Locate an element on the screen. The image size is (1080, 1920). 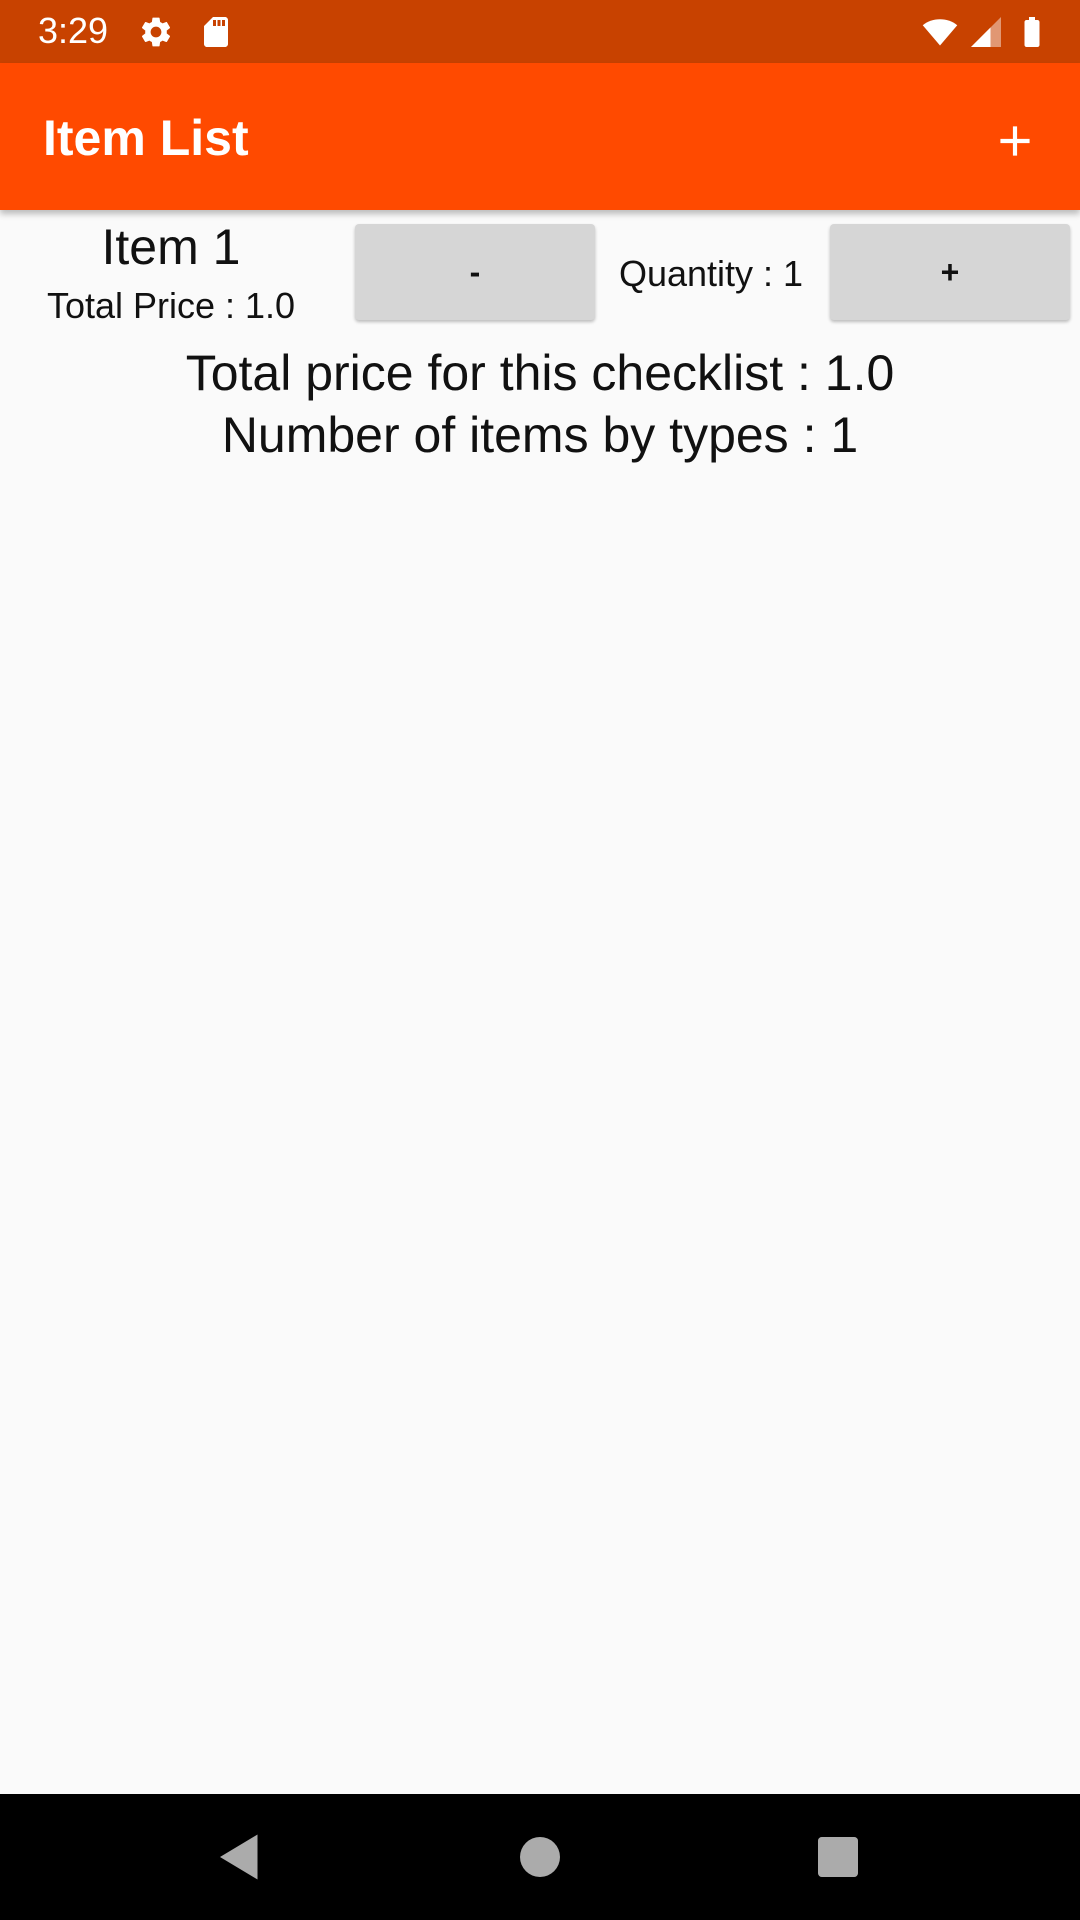
add-icon is located at coordinates (1015, 141).